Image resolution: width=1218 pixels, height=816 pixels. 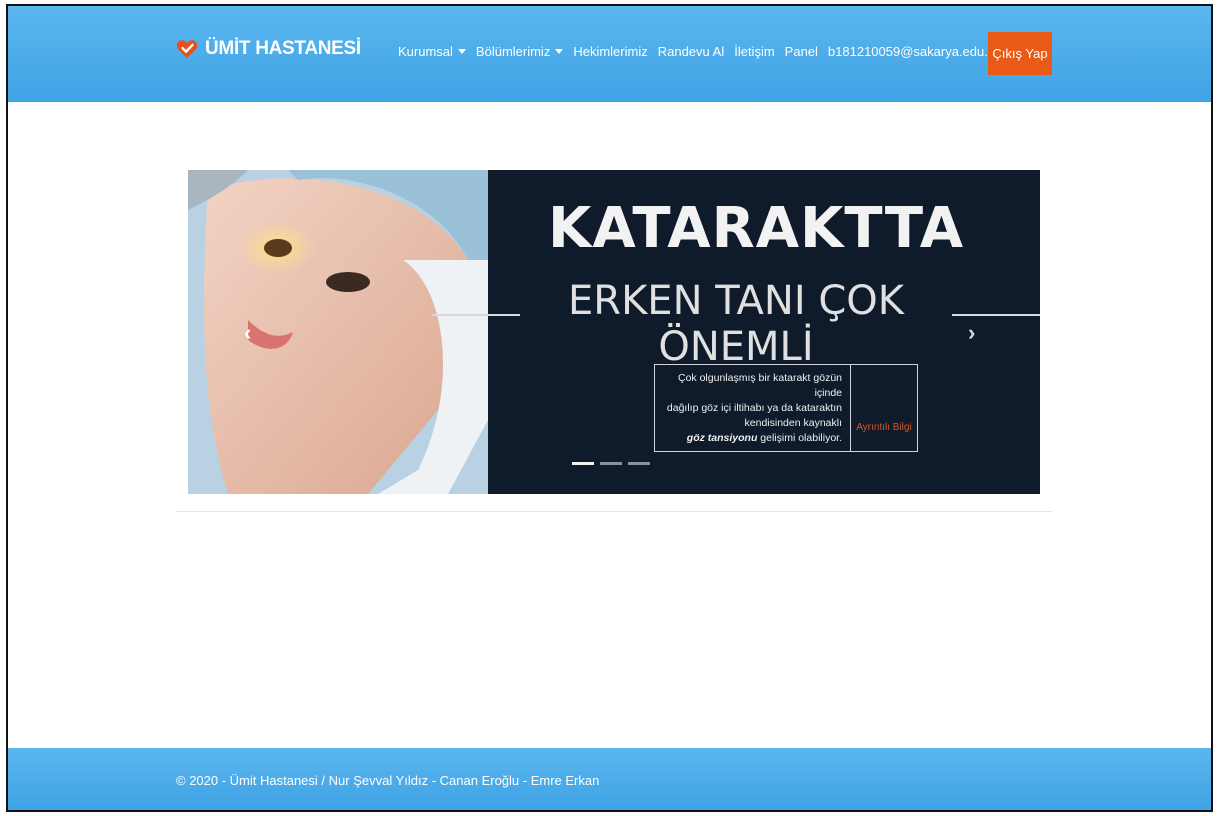 I want to click on nav-item-label: Kurumsal, so click(x=425, y=51).